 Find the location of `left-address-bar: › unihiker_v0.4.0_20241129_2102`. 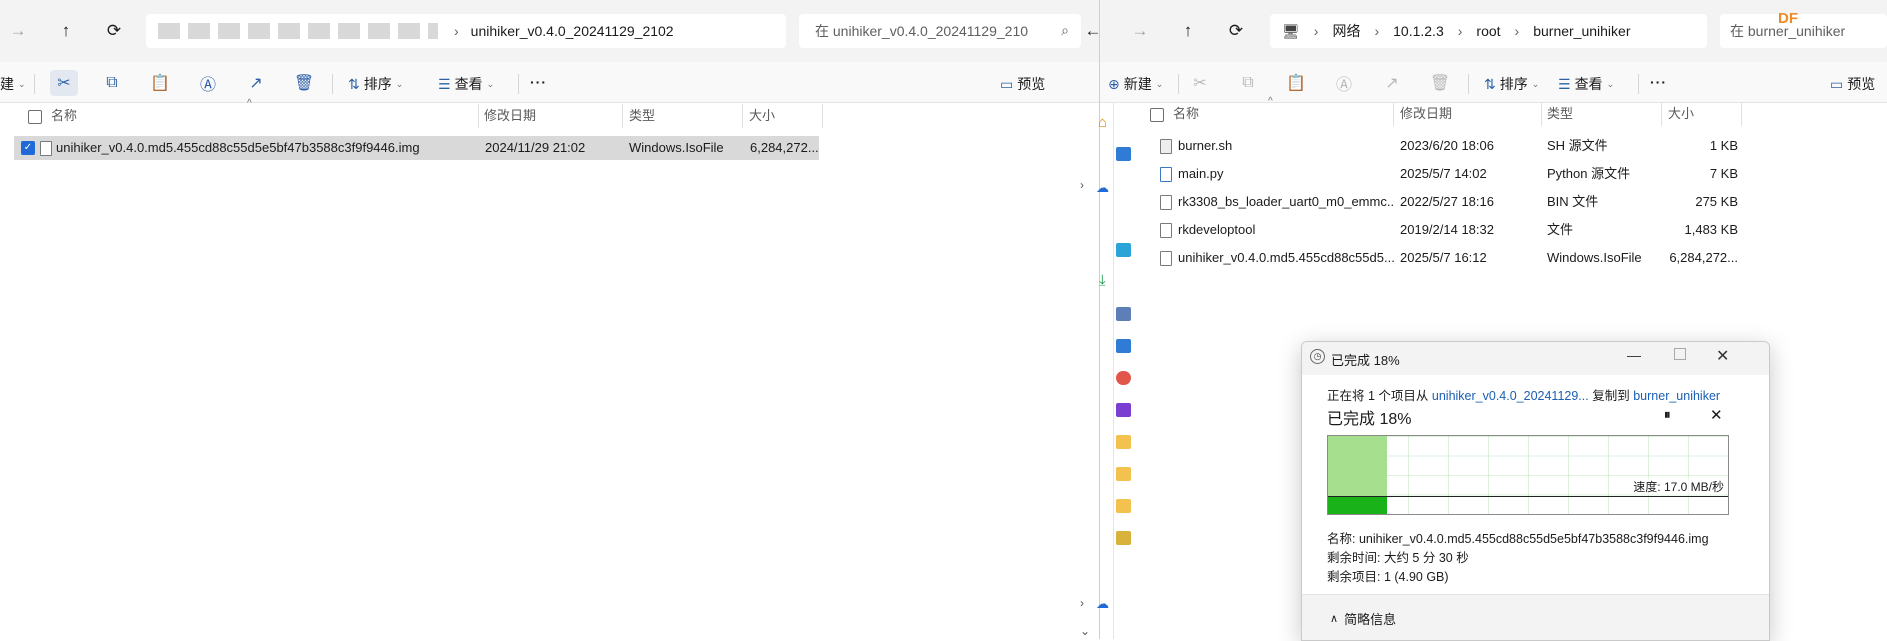

left-address-bar: › unihiker_v0.4.0_20241129_2102 is located at coordinates (466, 31).